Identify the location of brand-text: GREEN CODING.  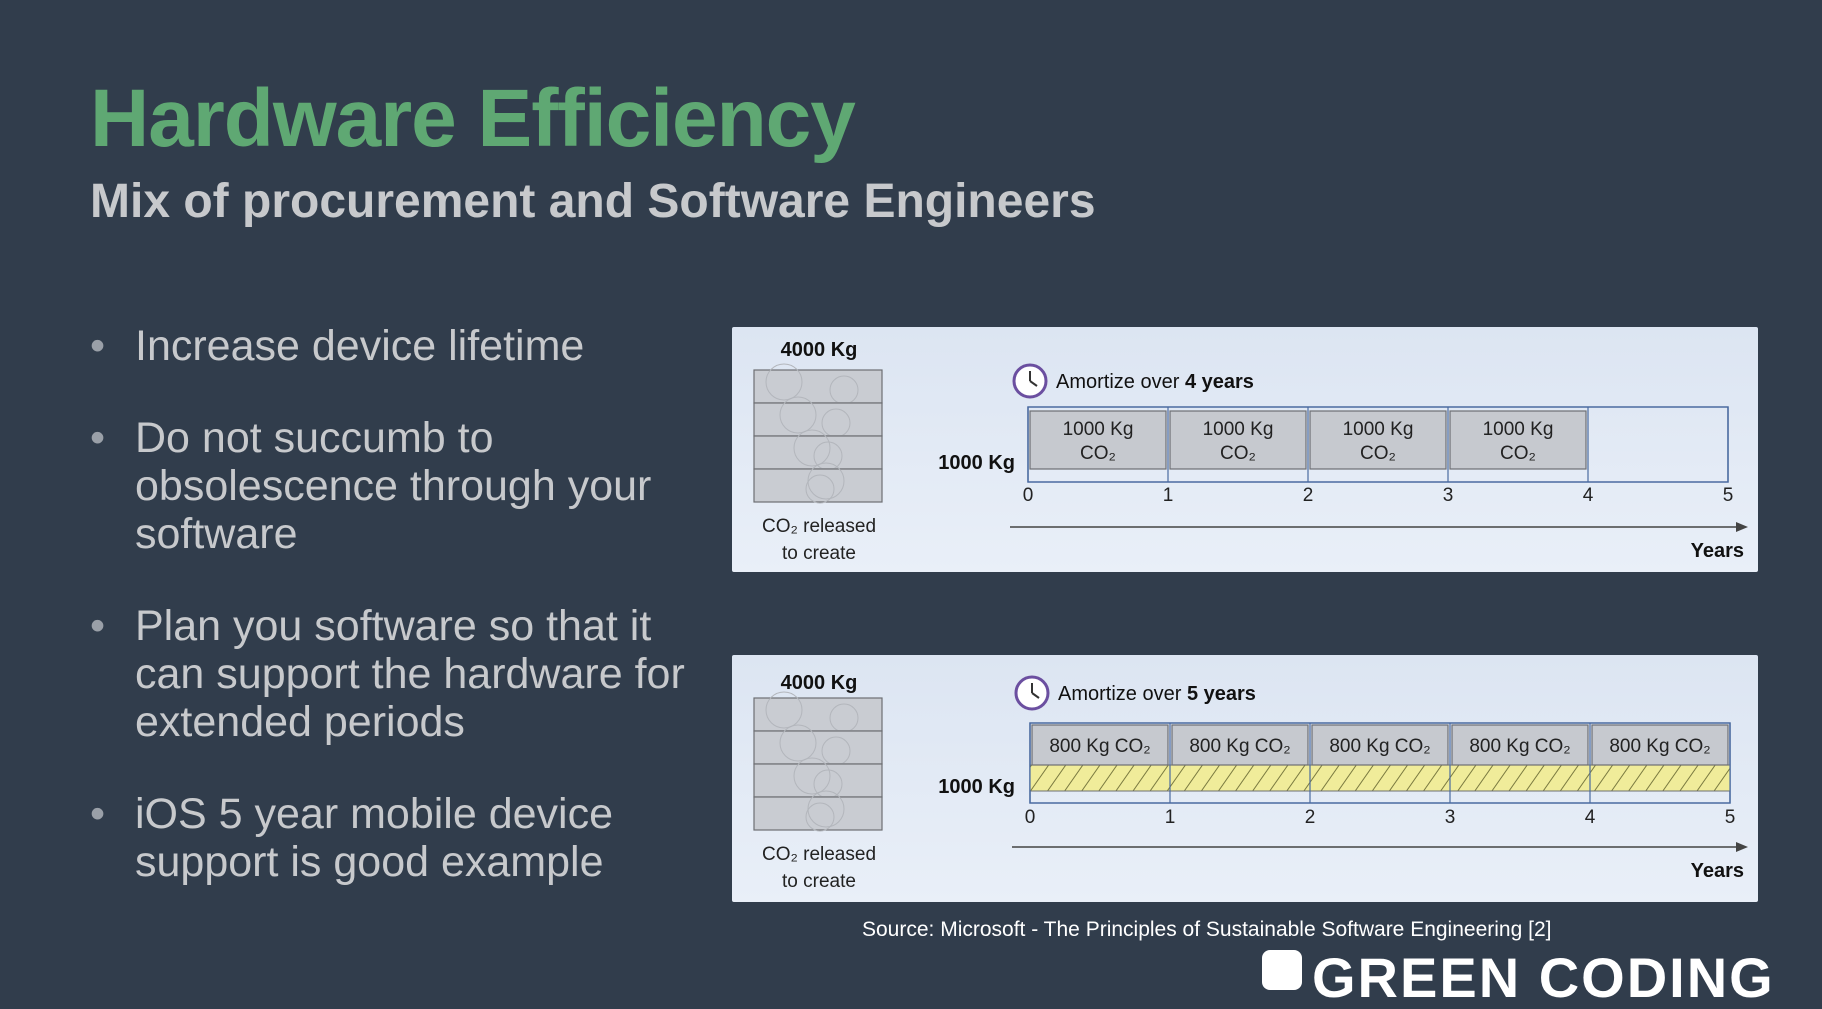
(1543, 977).